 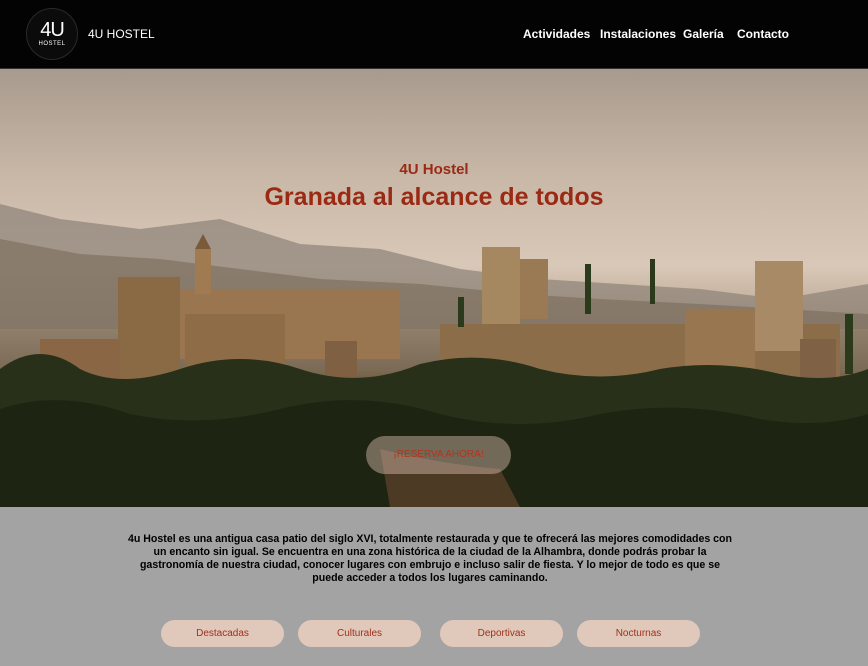 What do you see at coordinates (434, 169) in the screenshot?
I see `hero-subtitle: 4U Hostel` at bounding box center [434, 169].